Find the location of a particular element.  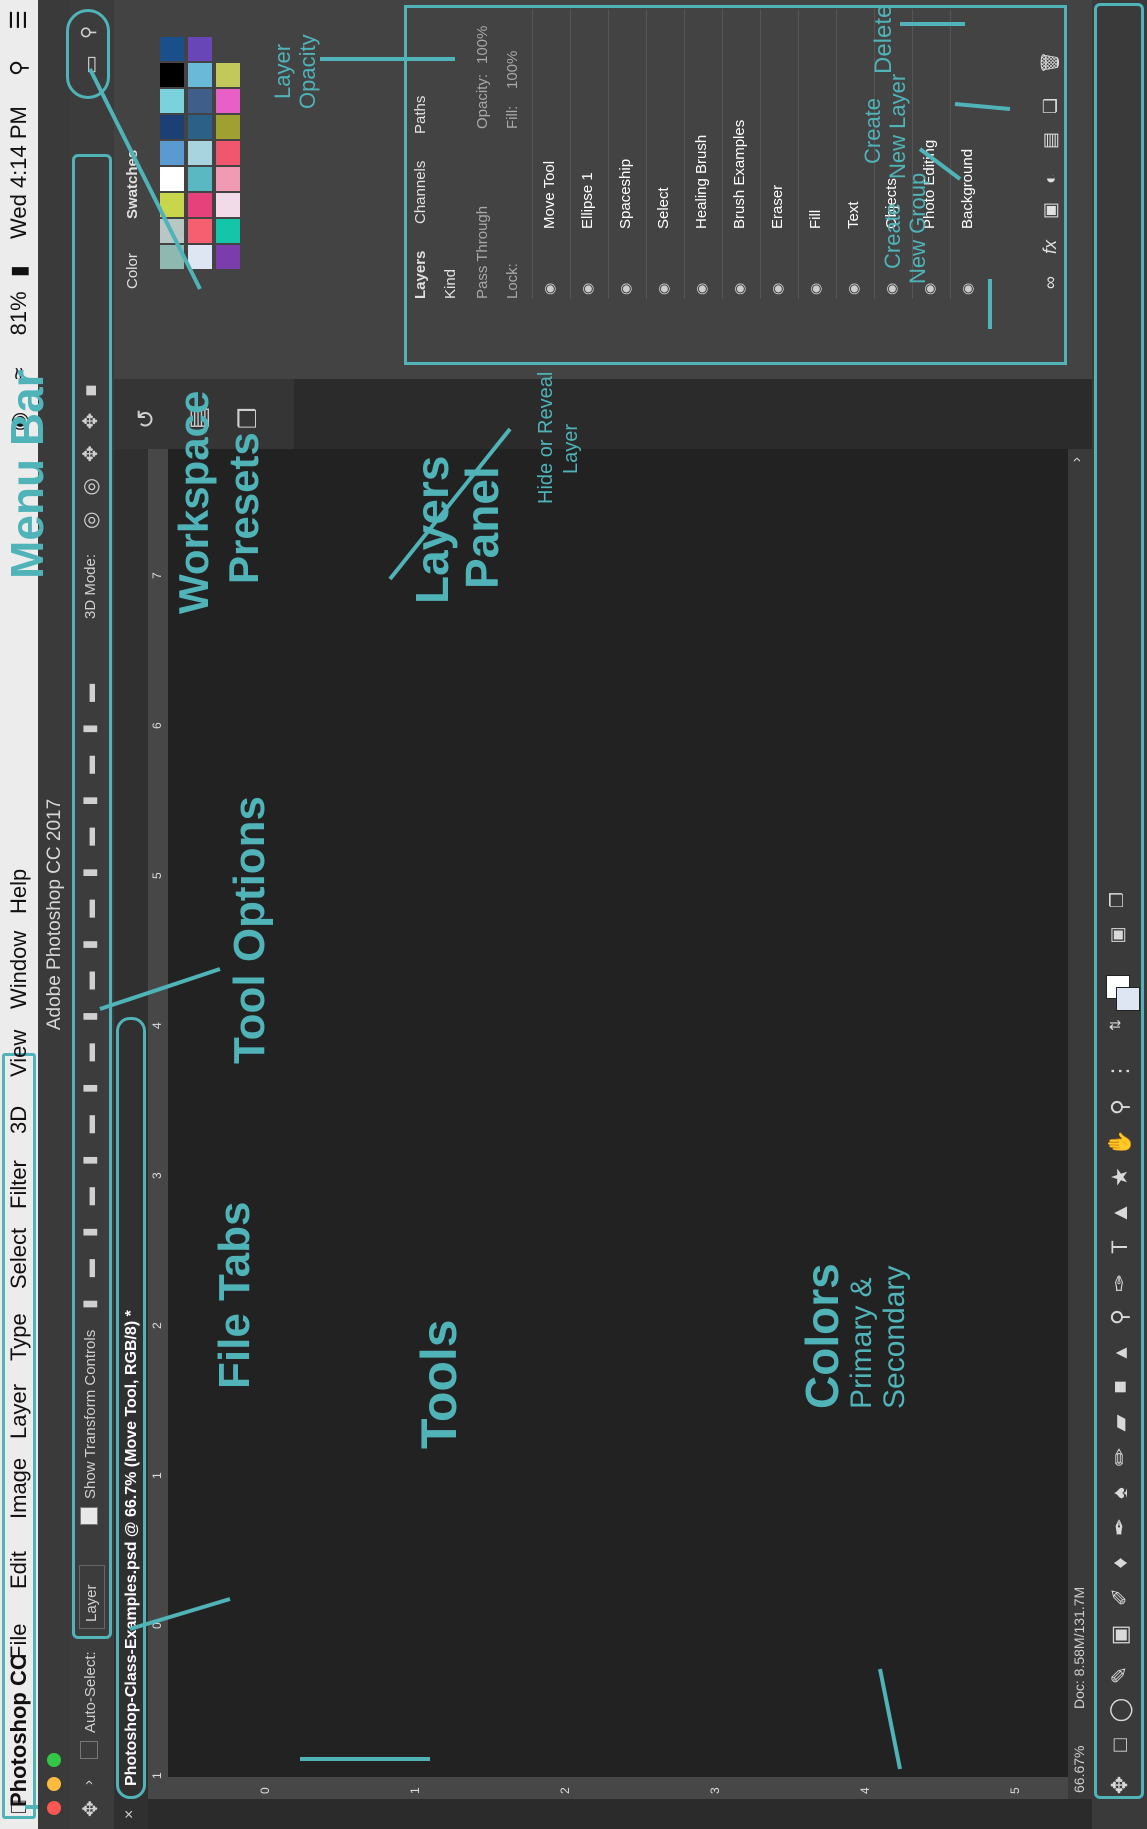

annotation-panel: Panel is located at coordinates (482, 527).